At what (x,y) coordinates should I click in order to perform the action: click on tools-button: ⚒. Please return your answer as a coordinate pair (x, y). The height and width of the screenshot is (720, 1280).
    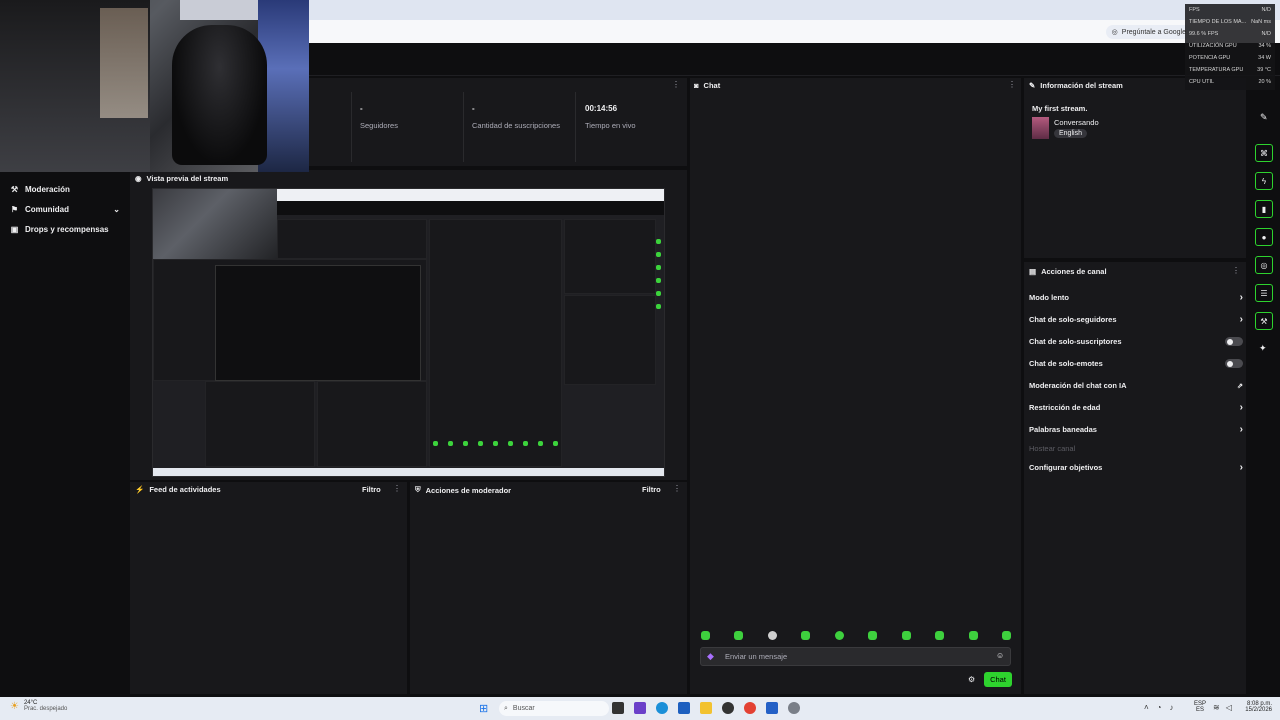
    Looking at the image, I should click on (1264, 321).